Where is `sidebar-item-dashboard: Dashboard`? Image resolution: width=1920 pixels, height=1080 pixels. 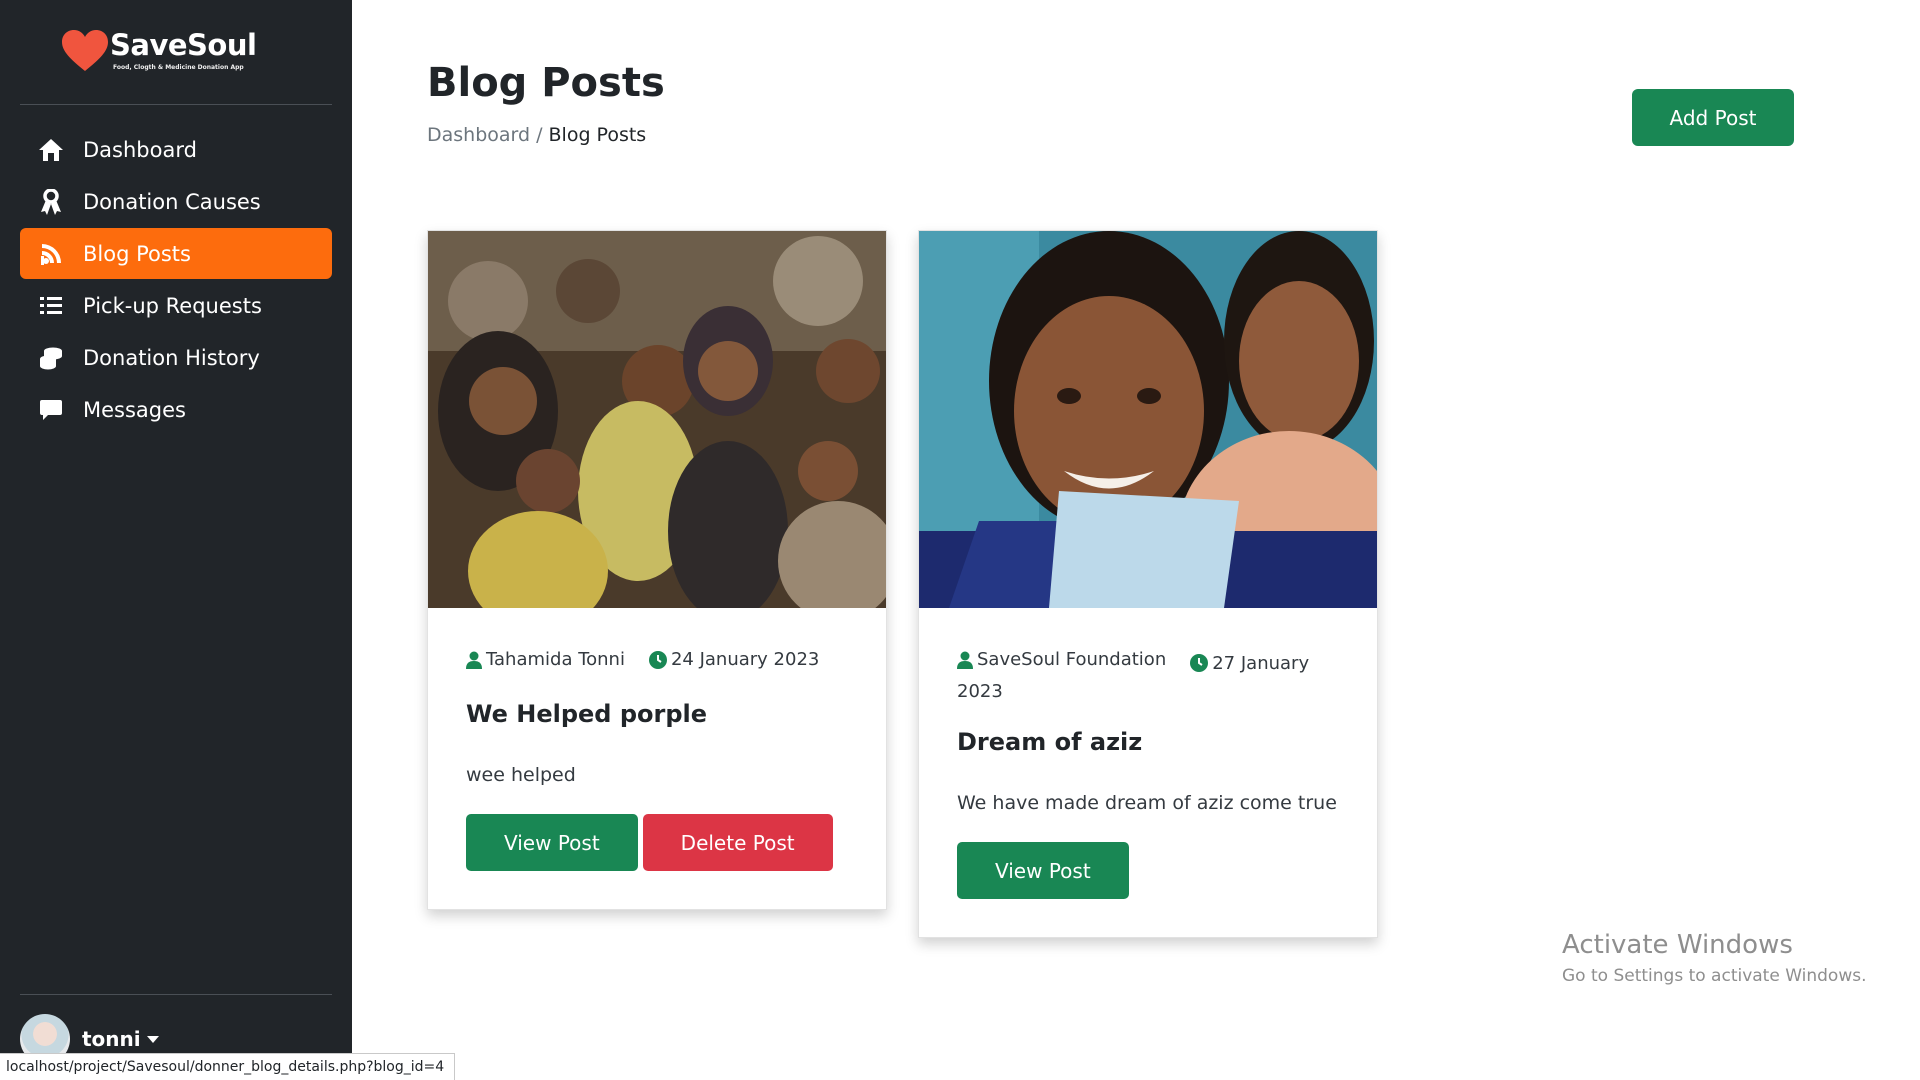
sidebar-item-dashboard: Dashboard is located at coordinates (176, 149).